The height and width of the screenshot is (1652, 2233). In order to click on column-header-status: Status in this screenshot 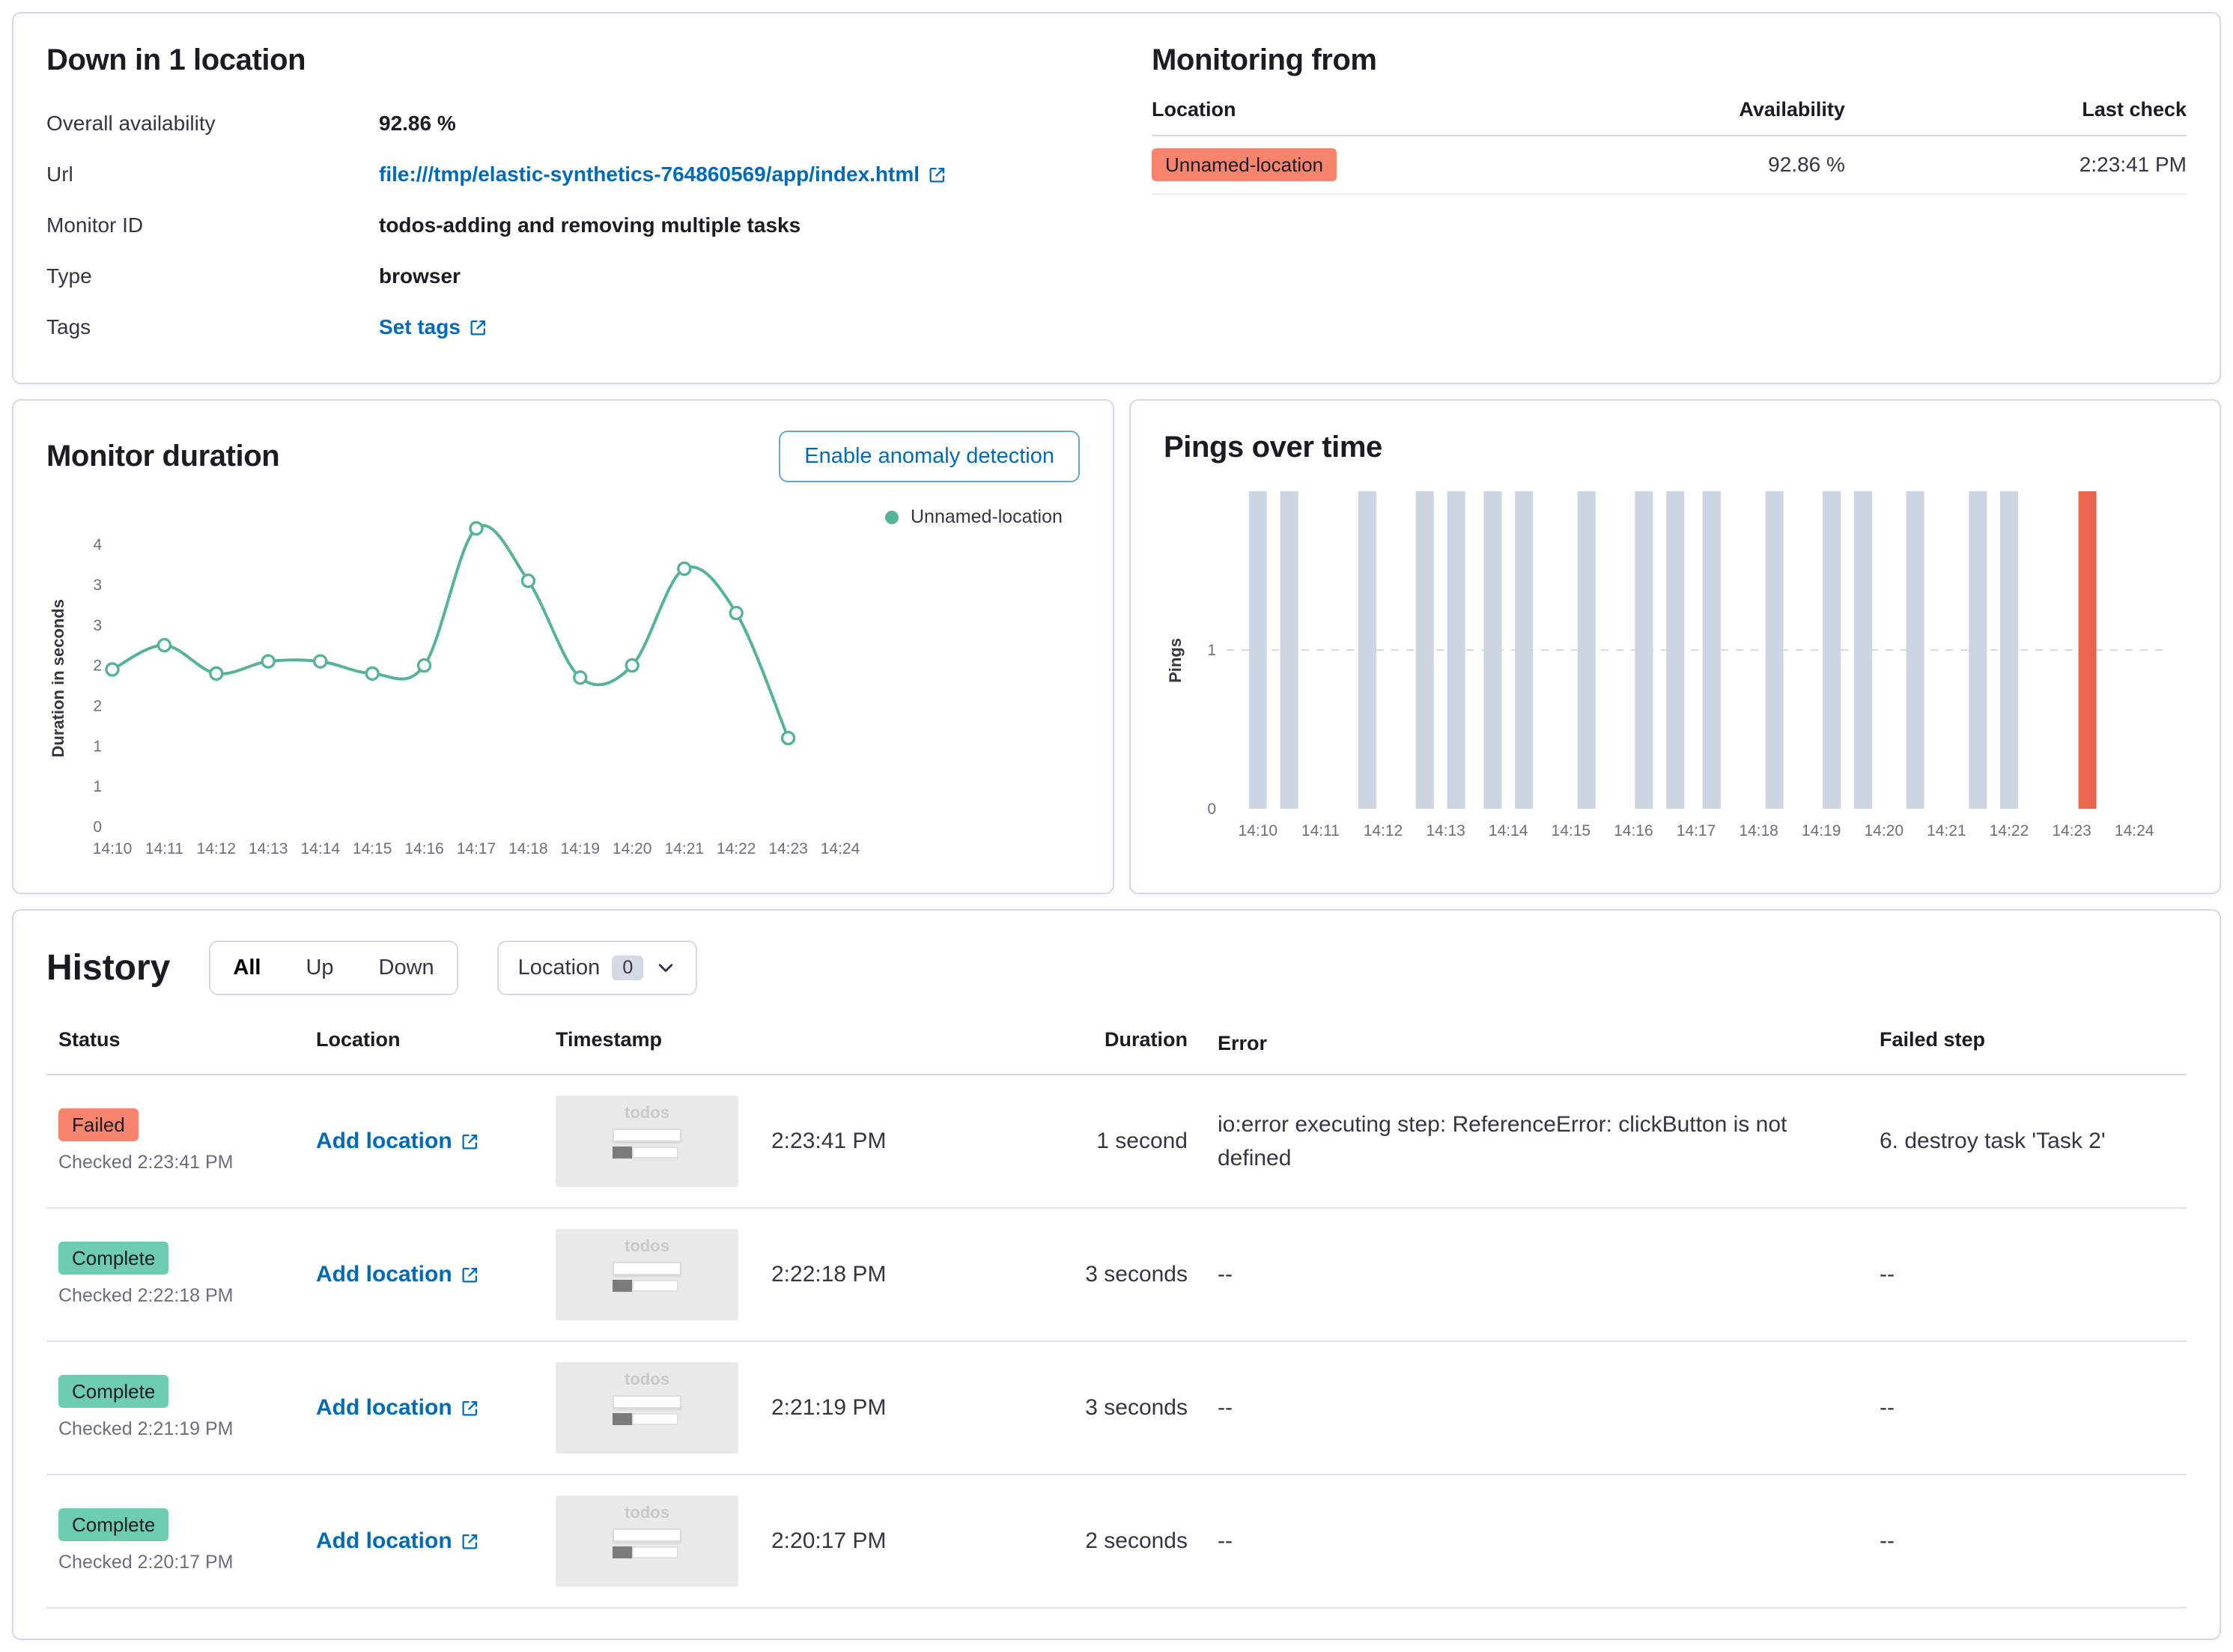, I will do `click(89, 1039)`.